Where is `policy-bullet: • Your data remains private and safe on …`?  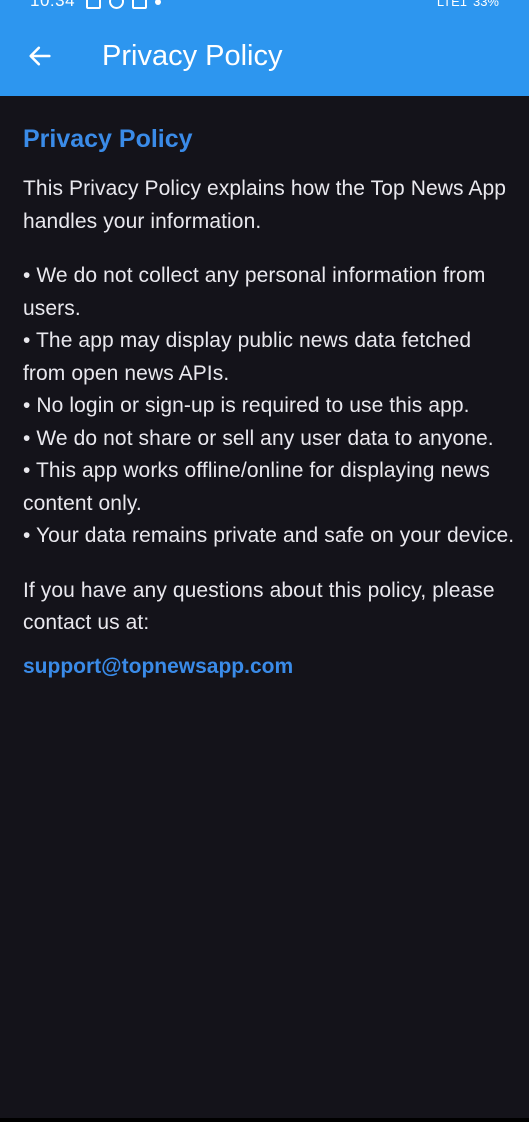 policy-bullet: • Your data remains private and safe on … is located at coordinates (269, 535).